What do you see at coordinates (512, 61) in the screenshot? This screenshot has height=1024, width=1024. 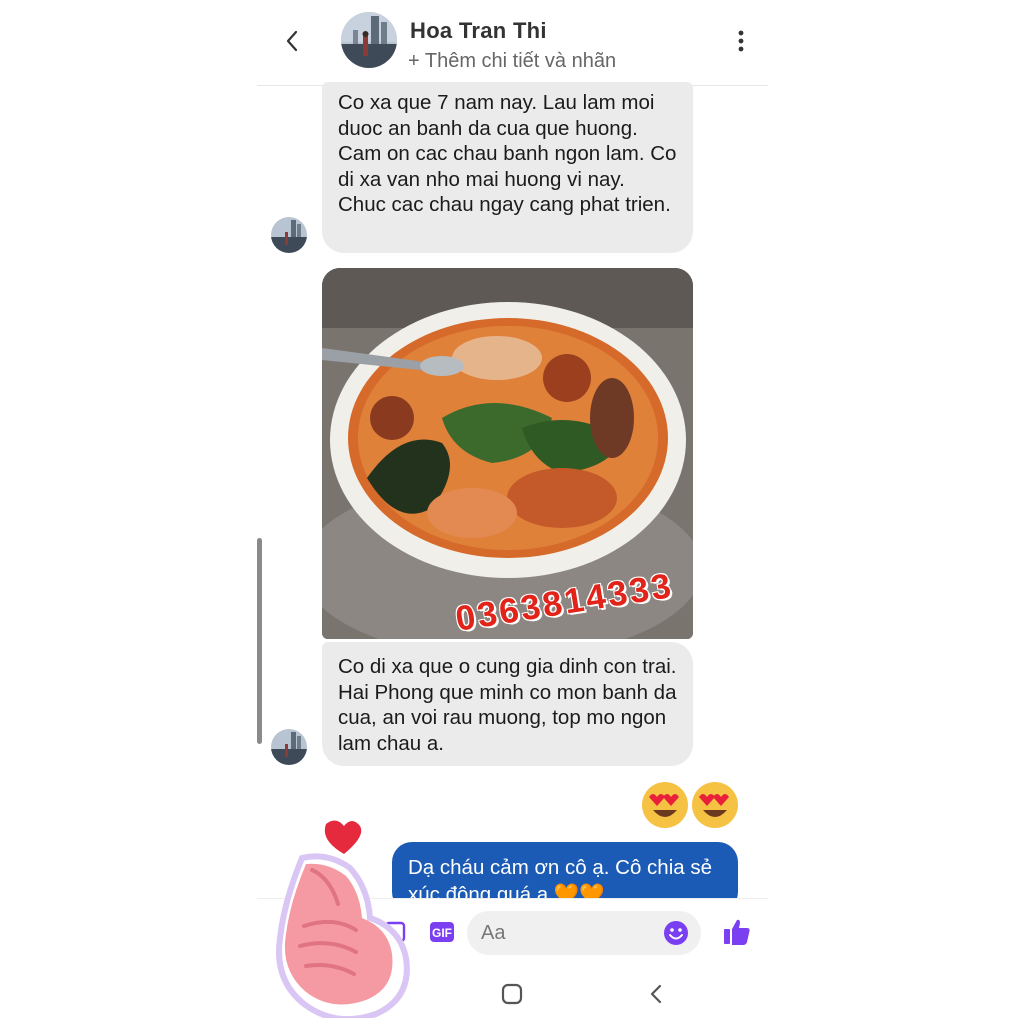 I see `add-details-link: + Thêm chi tiết và nhãn` at bounding box center [512, 61].